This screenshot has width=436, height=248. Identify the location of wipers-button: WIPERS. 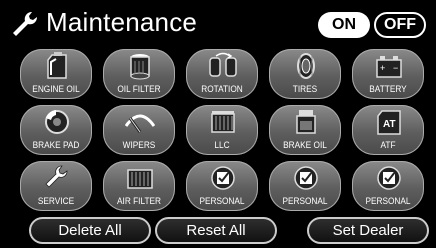
(139, 130).